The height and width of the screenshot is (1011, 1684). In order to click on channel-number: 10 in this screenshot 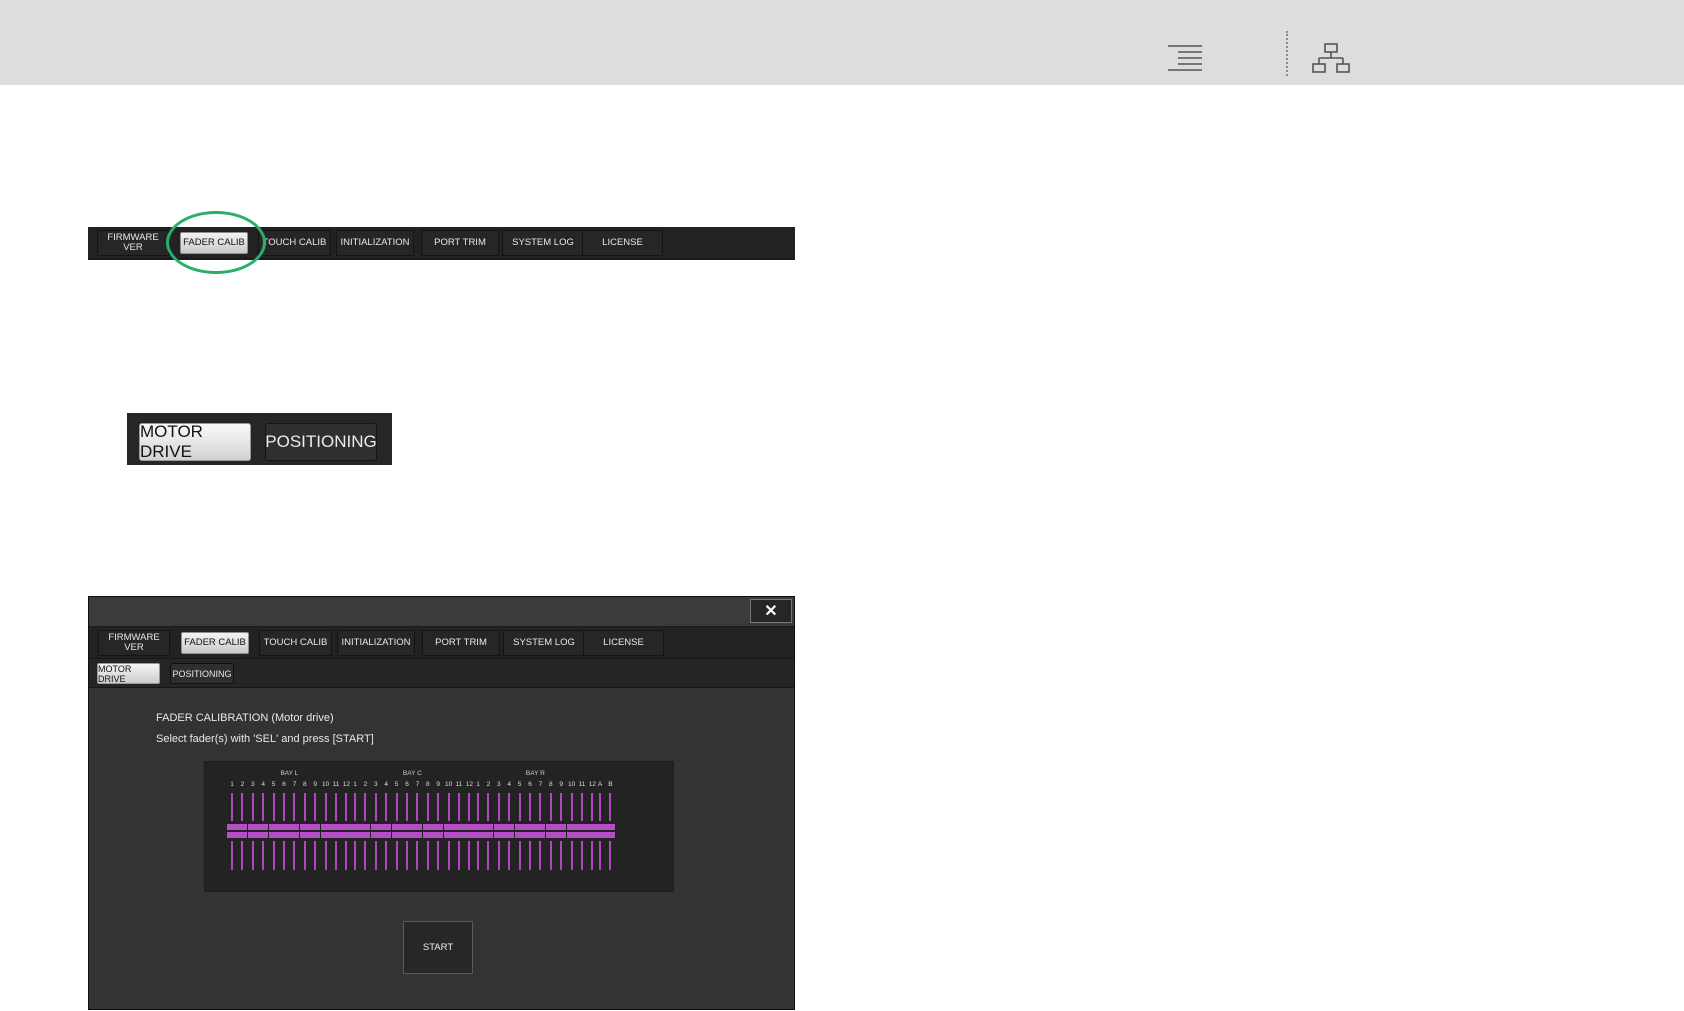, I will do `click(448, 784)`.